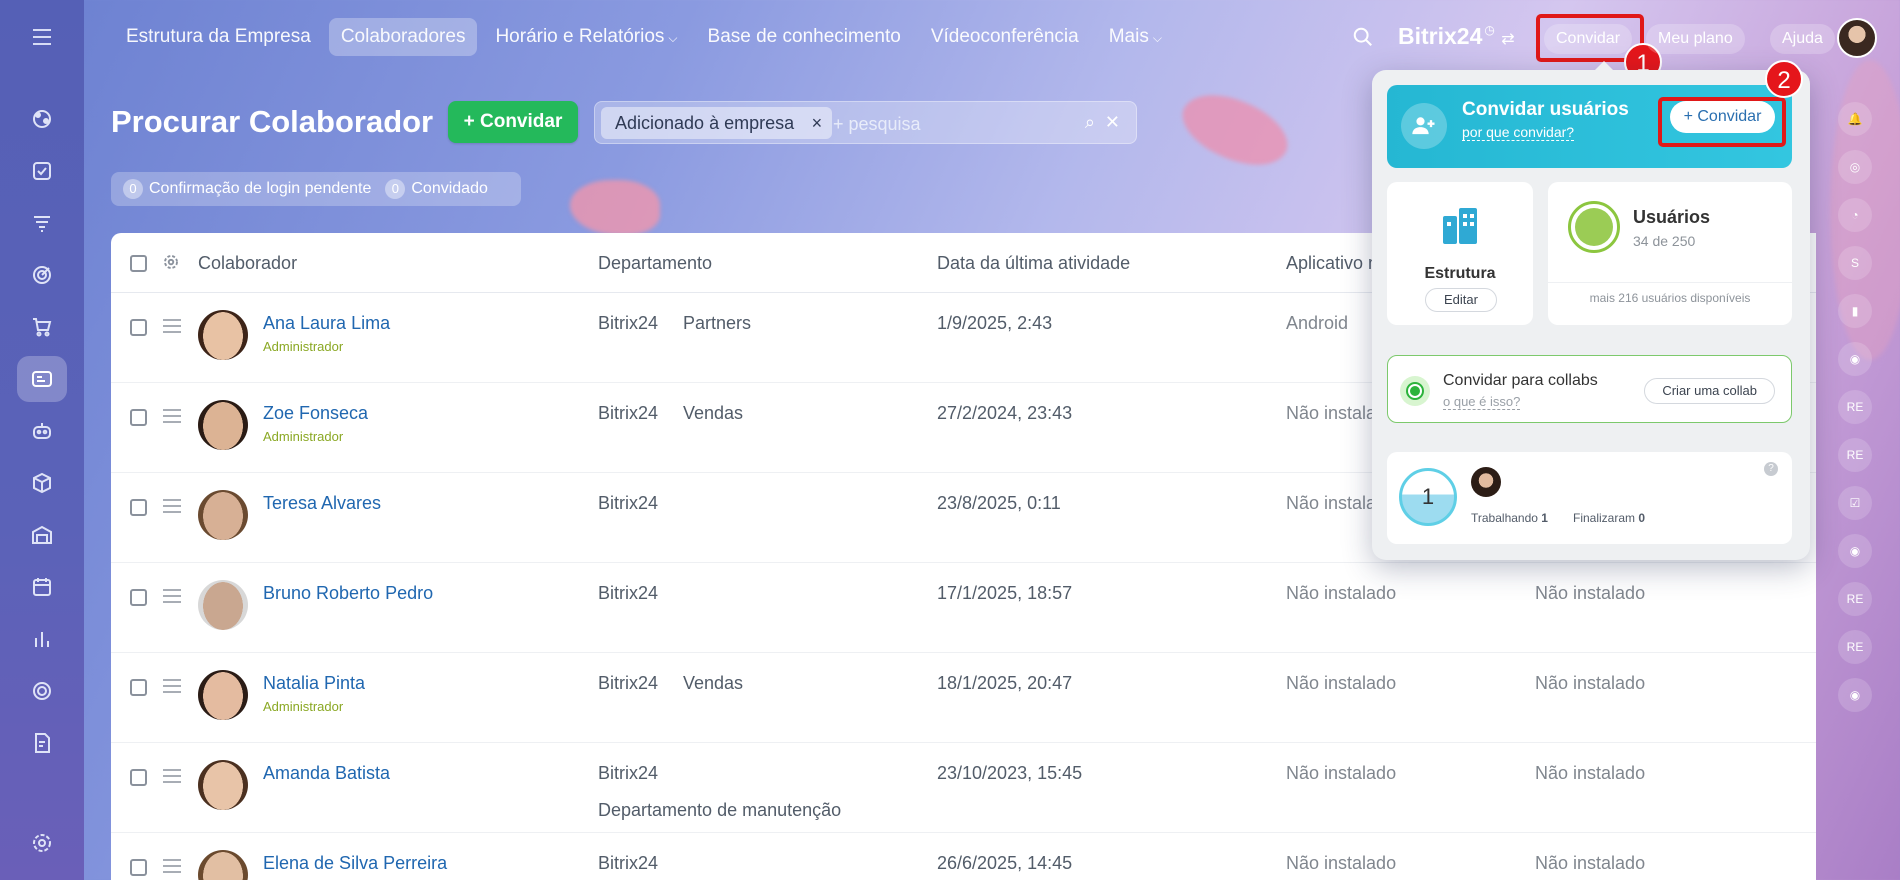 Image resolution: width=1900 pixels, height=880 pixels. Describe the element at coordinates (1855, 215) in the screenshot. I see `chat-icon: ◔` at that location.